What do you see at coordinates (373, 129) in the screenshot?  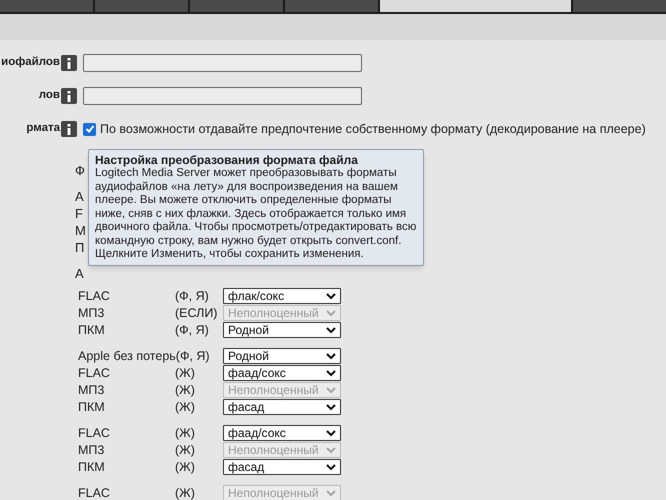 I see `checkbox-label: По возможности отдавайте предпочтение собственному формату (декодирование на плеере)` at bounding box center [373, 129].